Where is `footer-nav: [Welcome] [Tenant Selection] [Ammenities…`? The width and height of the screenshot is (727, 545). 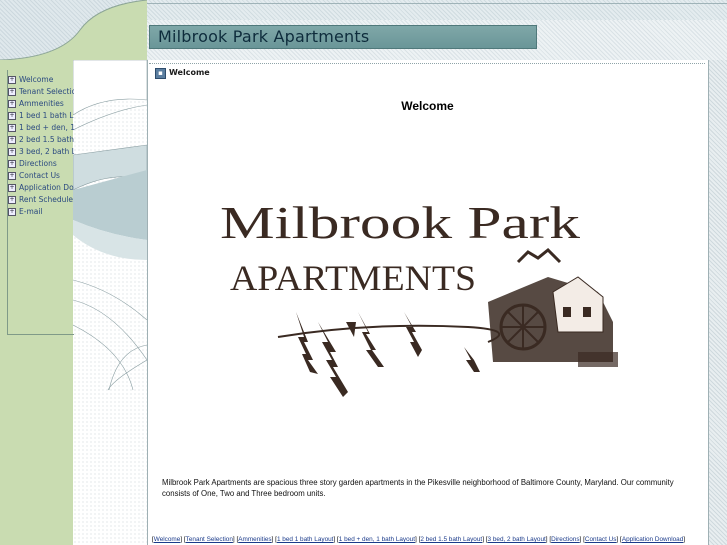
footer-nav: [Welcome] [Tenant Selection] [Ammenities… is located at coordinates (419, 539).